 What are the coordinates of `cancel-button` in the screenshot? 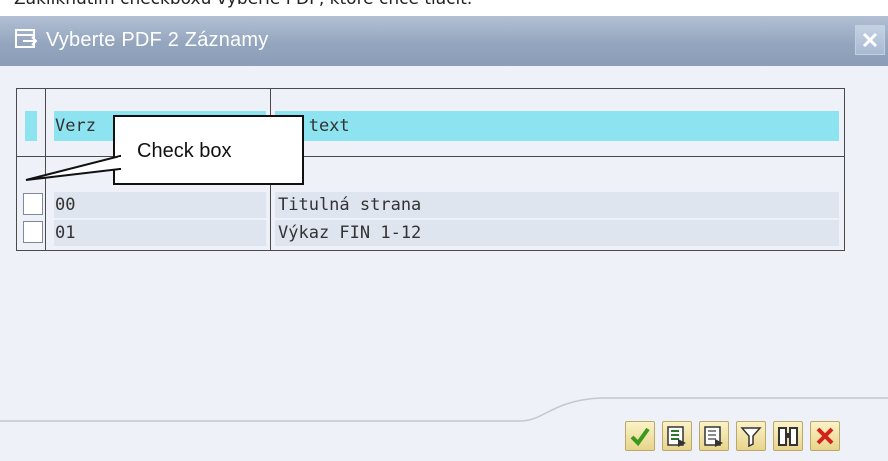 It's located at (825, 436).